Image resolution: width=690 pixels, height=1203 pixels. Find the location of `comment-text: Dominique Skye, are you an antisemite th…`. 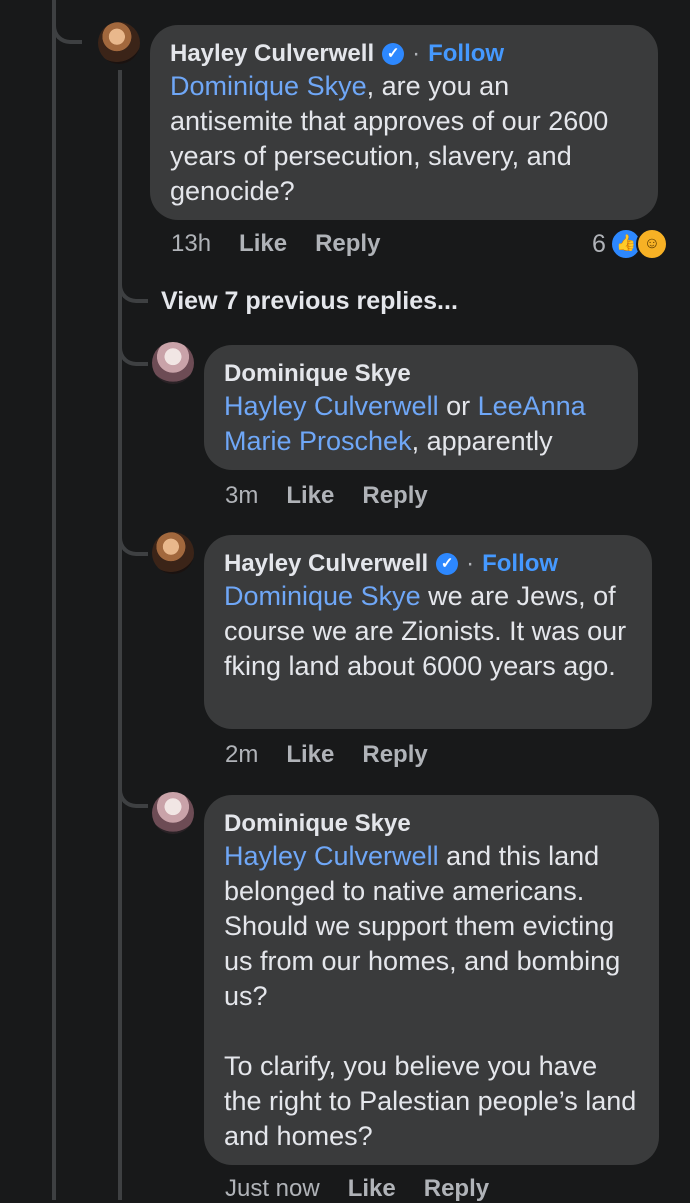

comment-text: Dominique Skye, are you an antisemite th… is located at coordinates (389, 138).